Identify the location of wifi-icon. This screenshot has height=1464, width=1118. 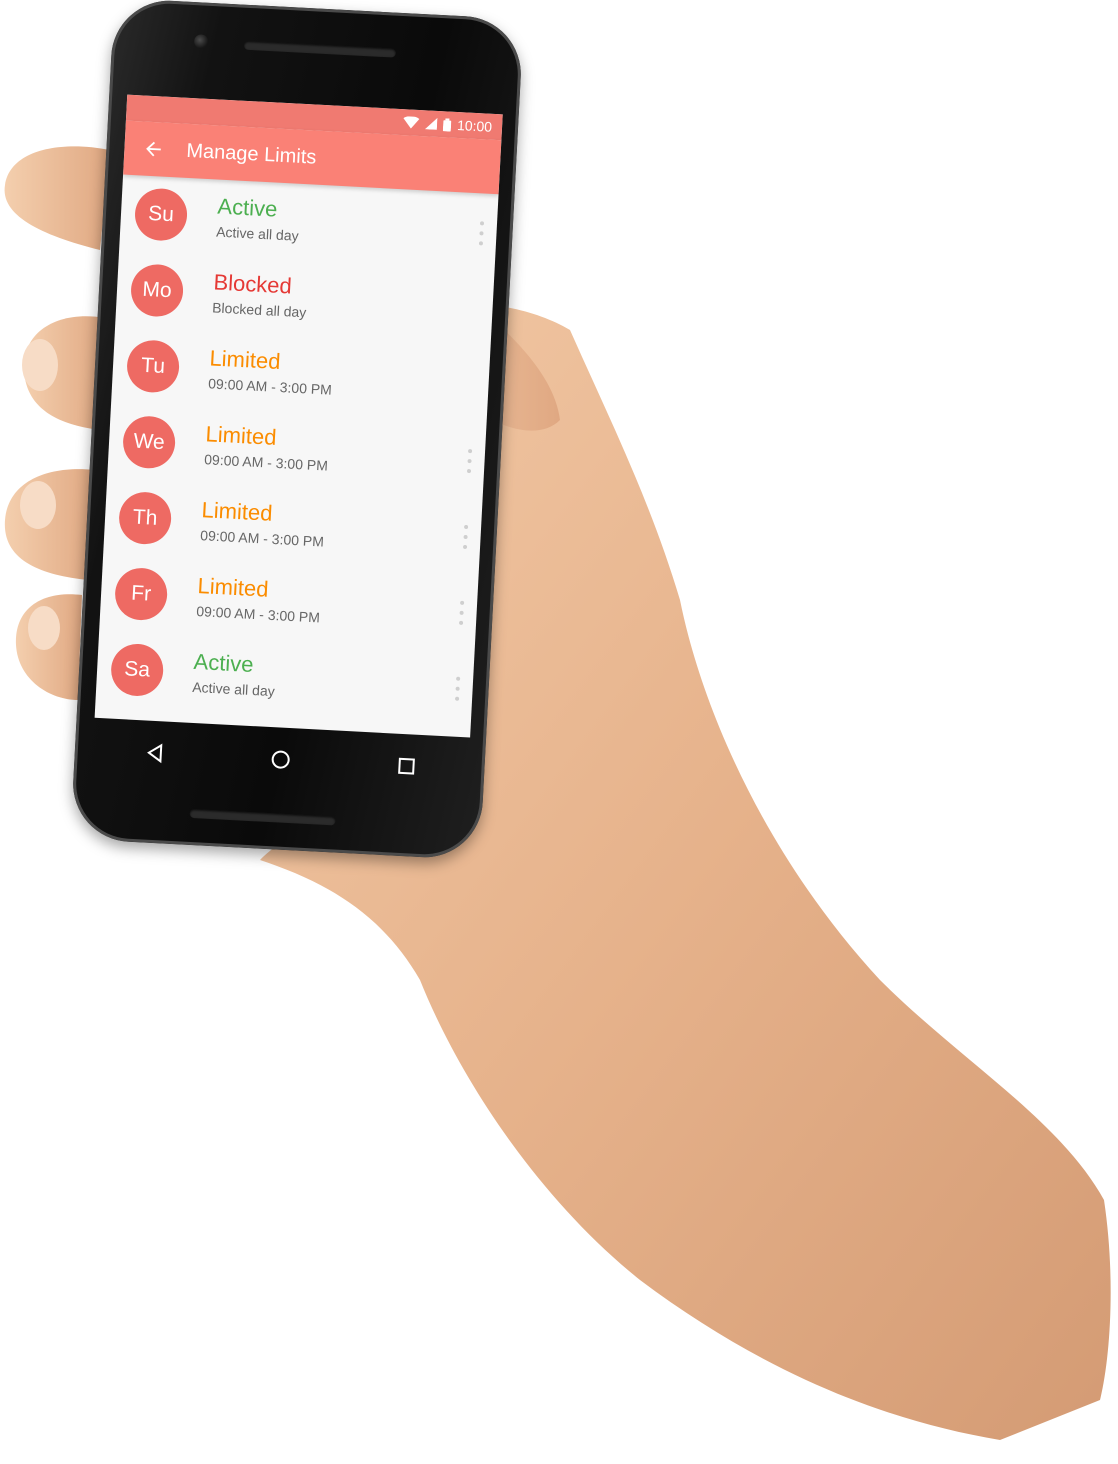
(411, 122).